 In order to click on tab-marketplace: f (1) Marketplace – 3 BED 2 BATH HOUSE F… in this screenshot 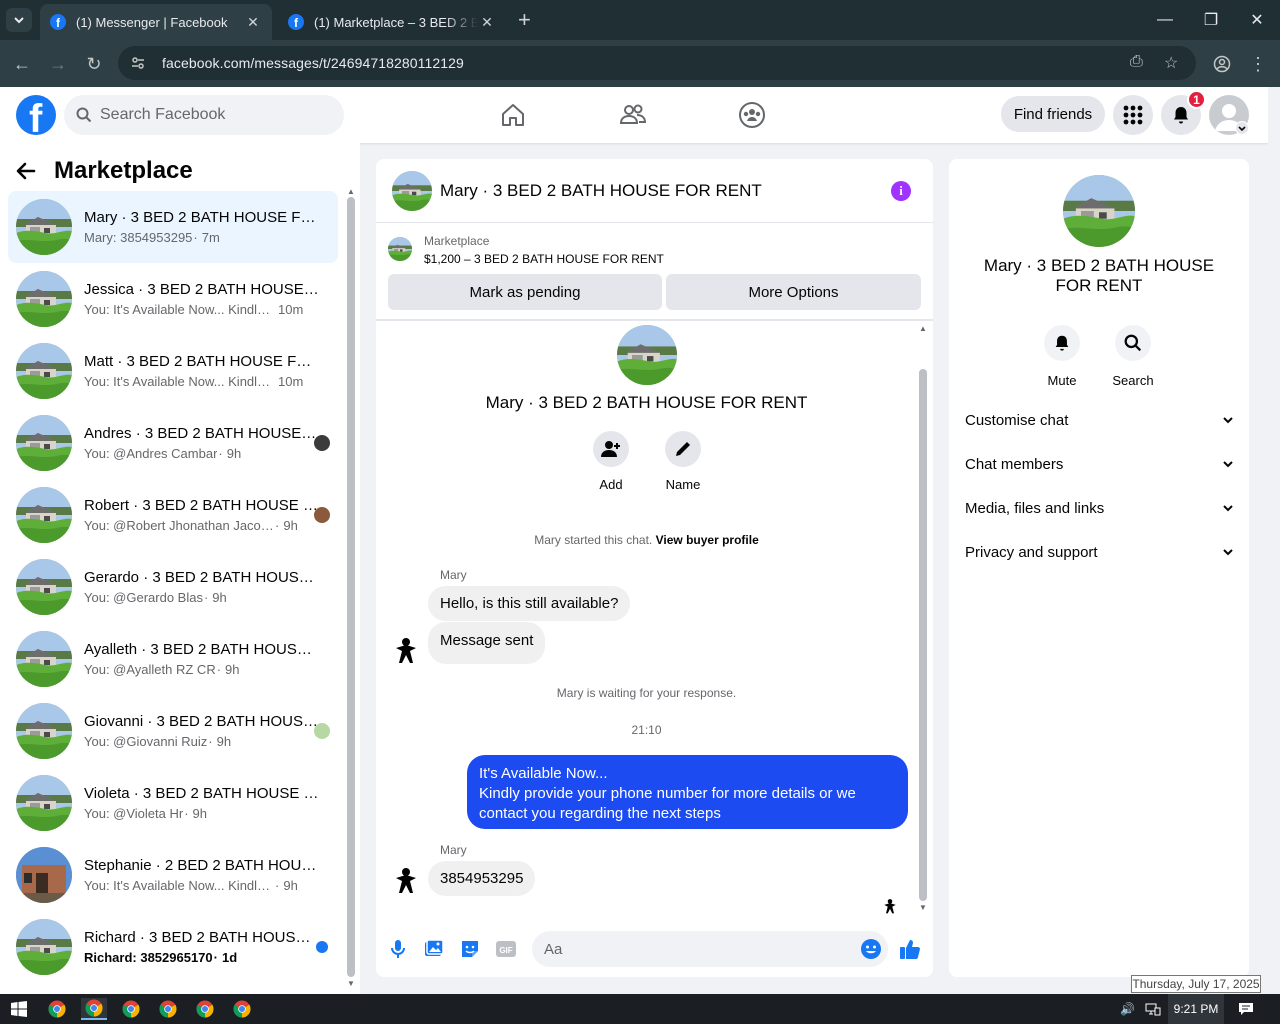, I will do `click(392, 22)`.